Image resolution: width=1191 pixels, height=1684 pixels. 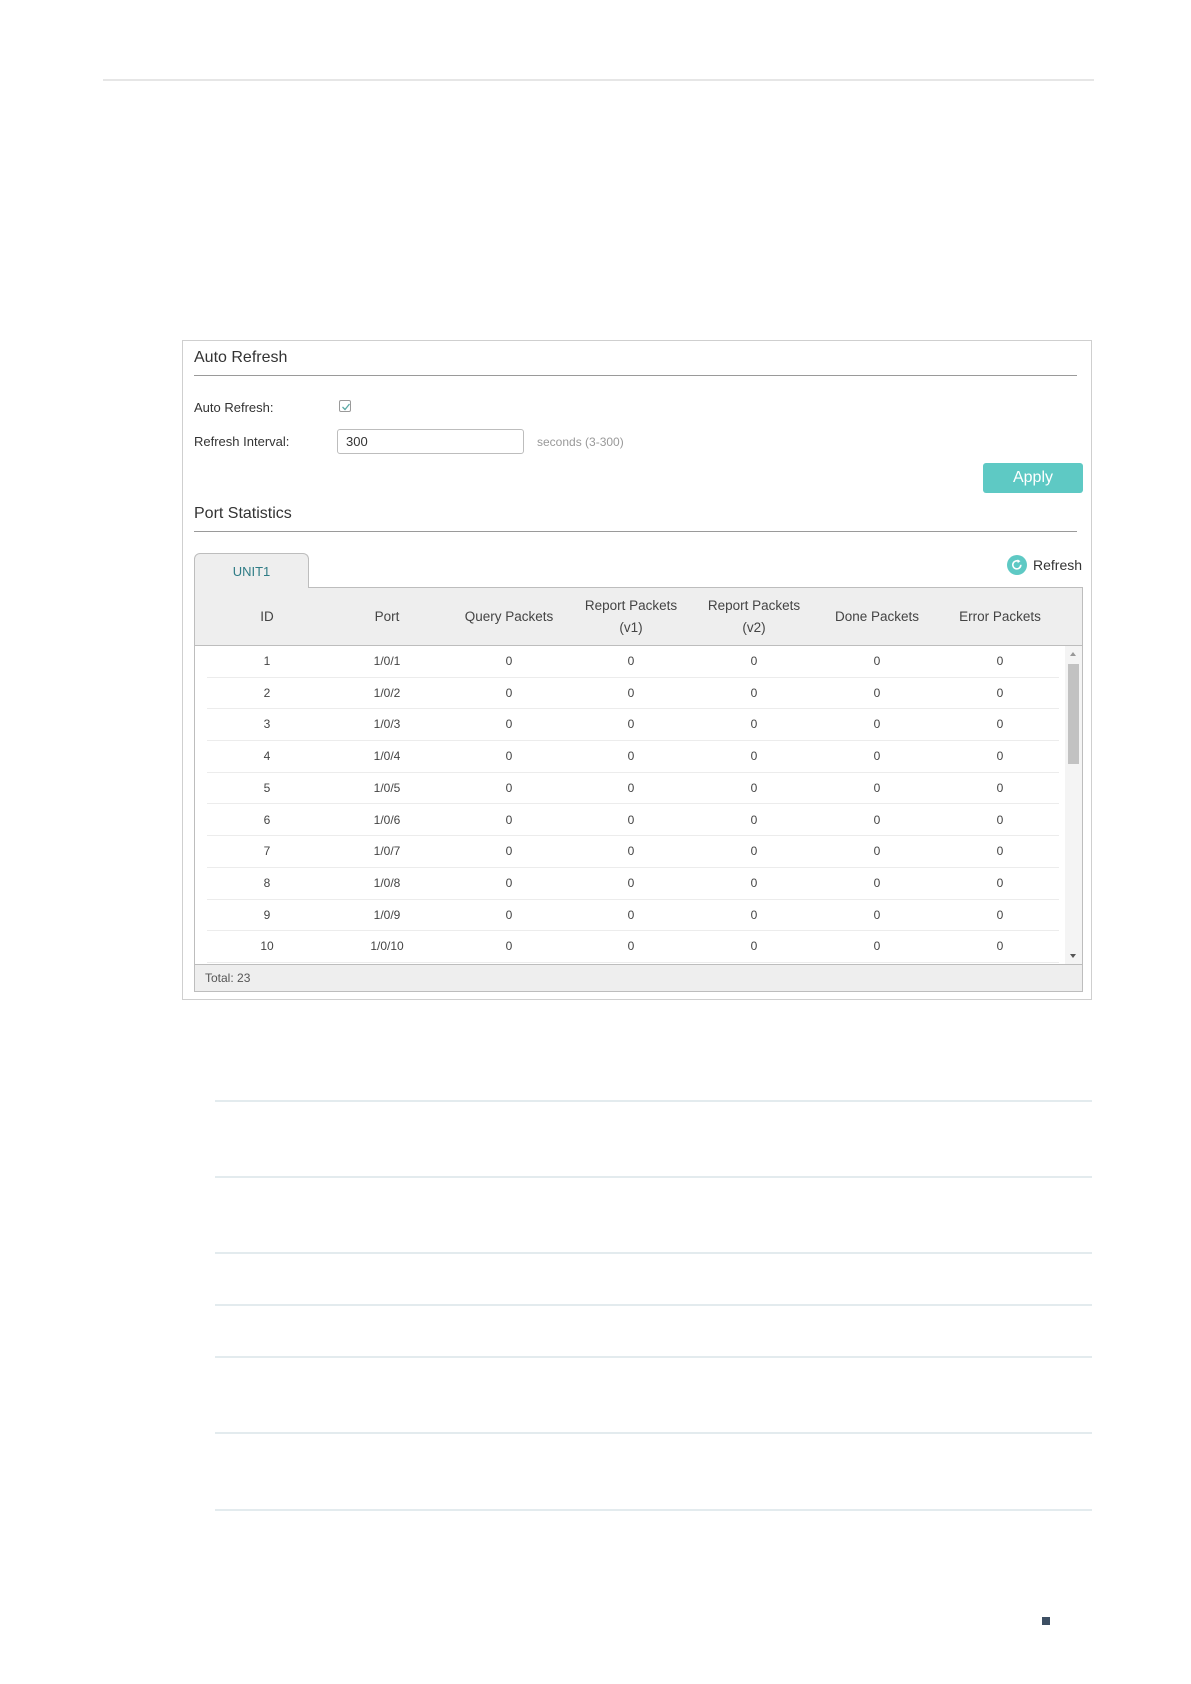 I want to click on table-row: 8 1/0/8 0 0 0 0 0, so click(x=633, y=884).